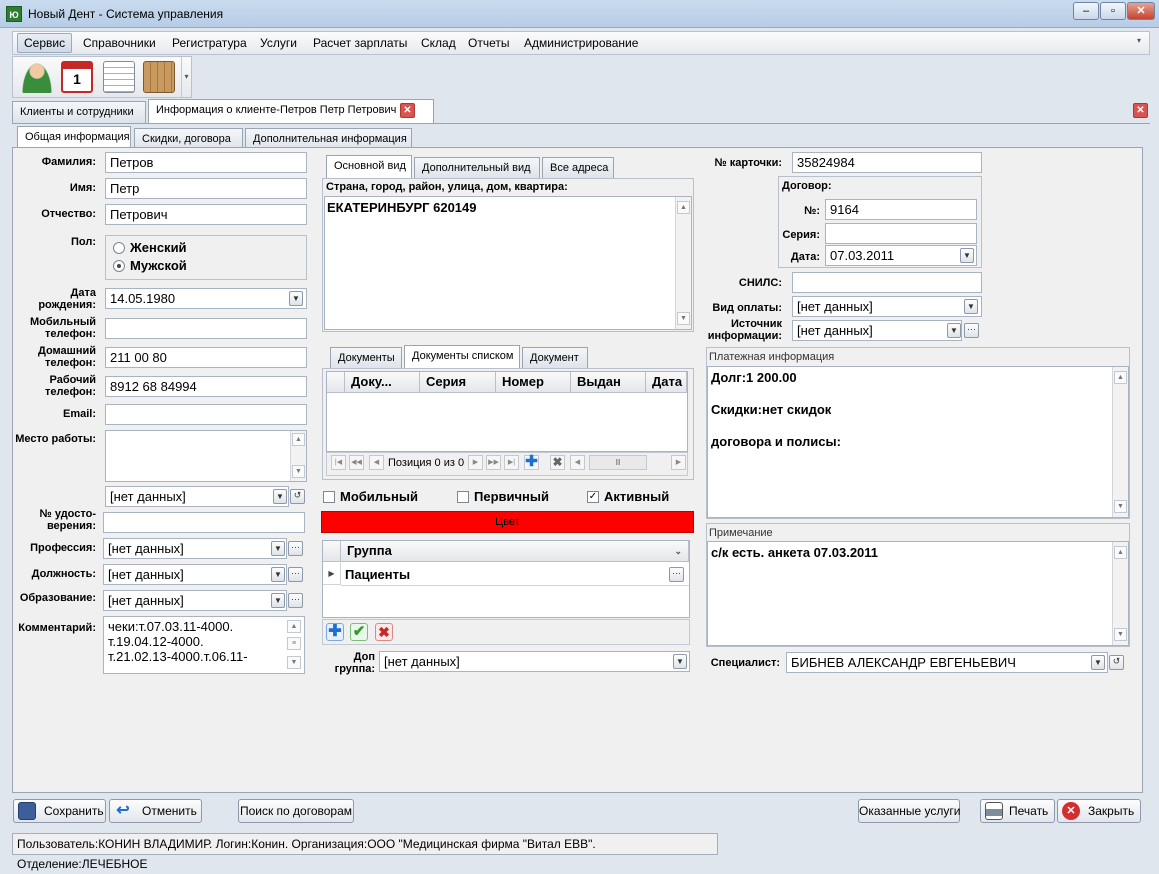 The image size is (1159, 874). I want to click on comment-scroll-mid-icon: ≡, so click(294, 643).